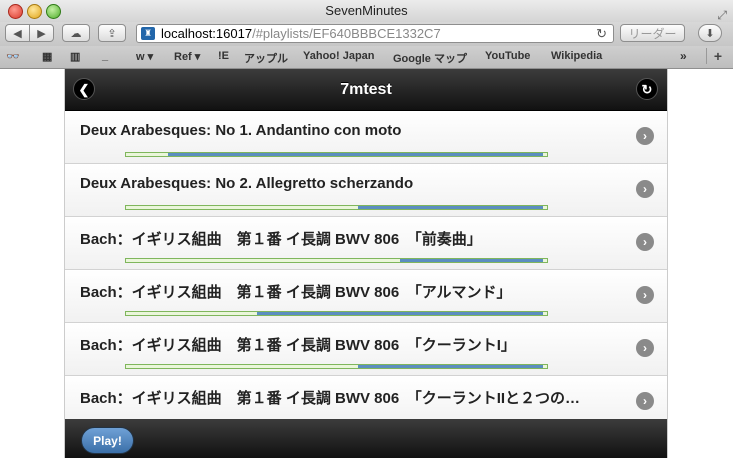  I want to click on bookmark-item: Ref ▾, so click(187, 56).